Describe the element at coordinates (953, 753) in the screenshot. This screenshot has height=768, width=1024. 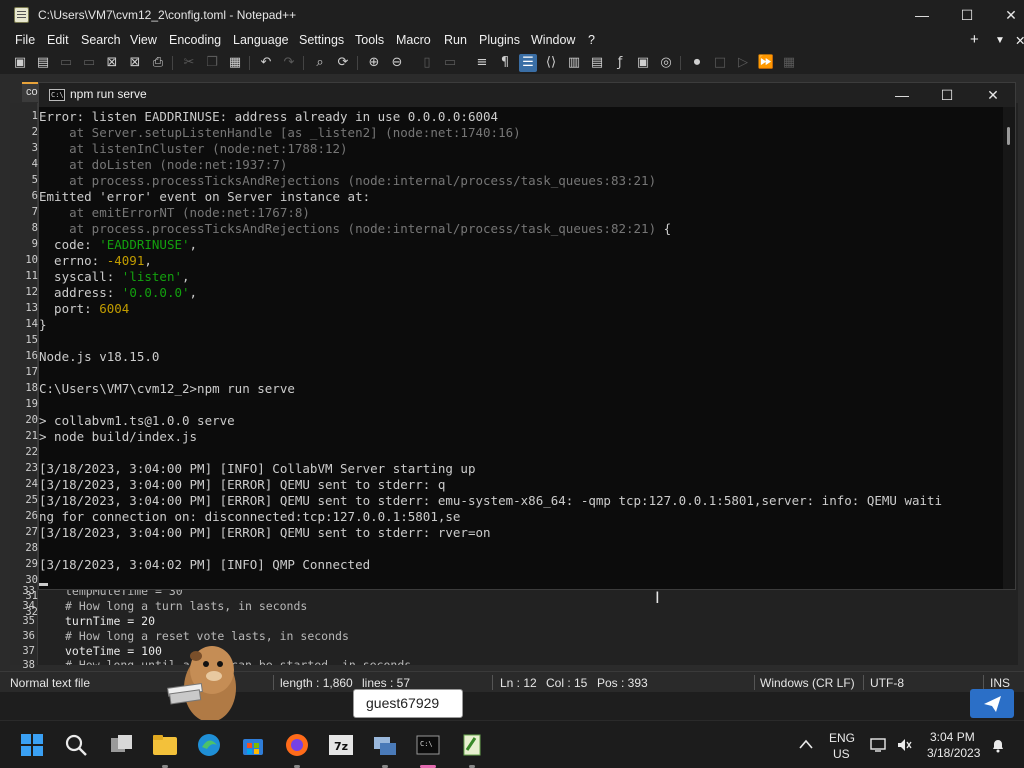
I see `clock-date: 3/18/2023` at that location.